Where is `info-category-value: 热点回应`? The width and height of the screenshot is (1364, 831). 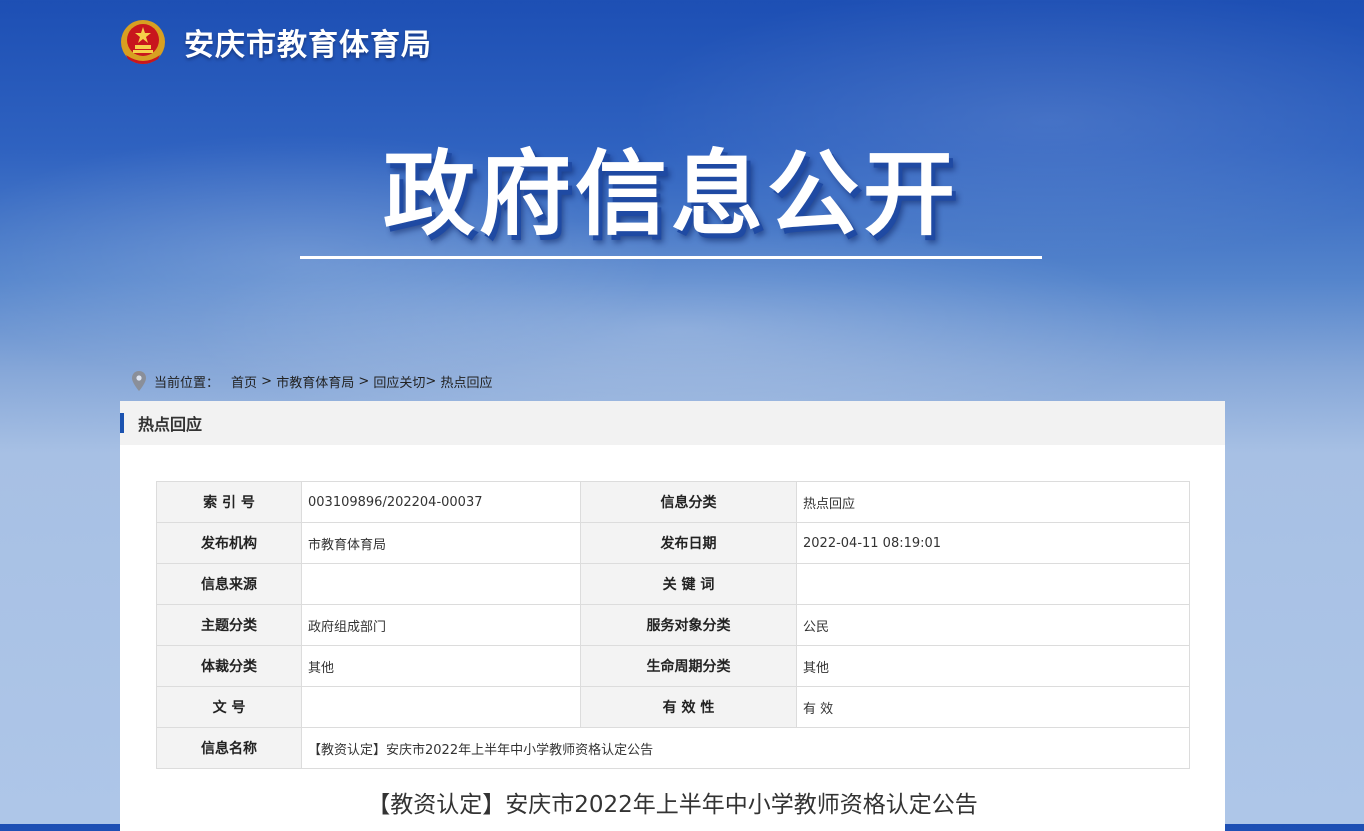 info-category-value: 热点回应 is located at coordinates (993, 502).